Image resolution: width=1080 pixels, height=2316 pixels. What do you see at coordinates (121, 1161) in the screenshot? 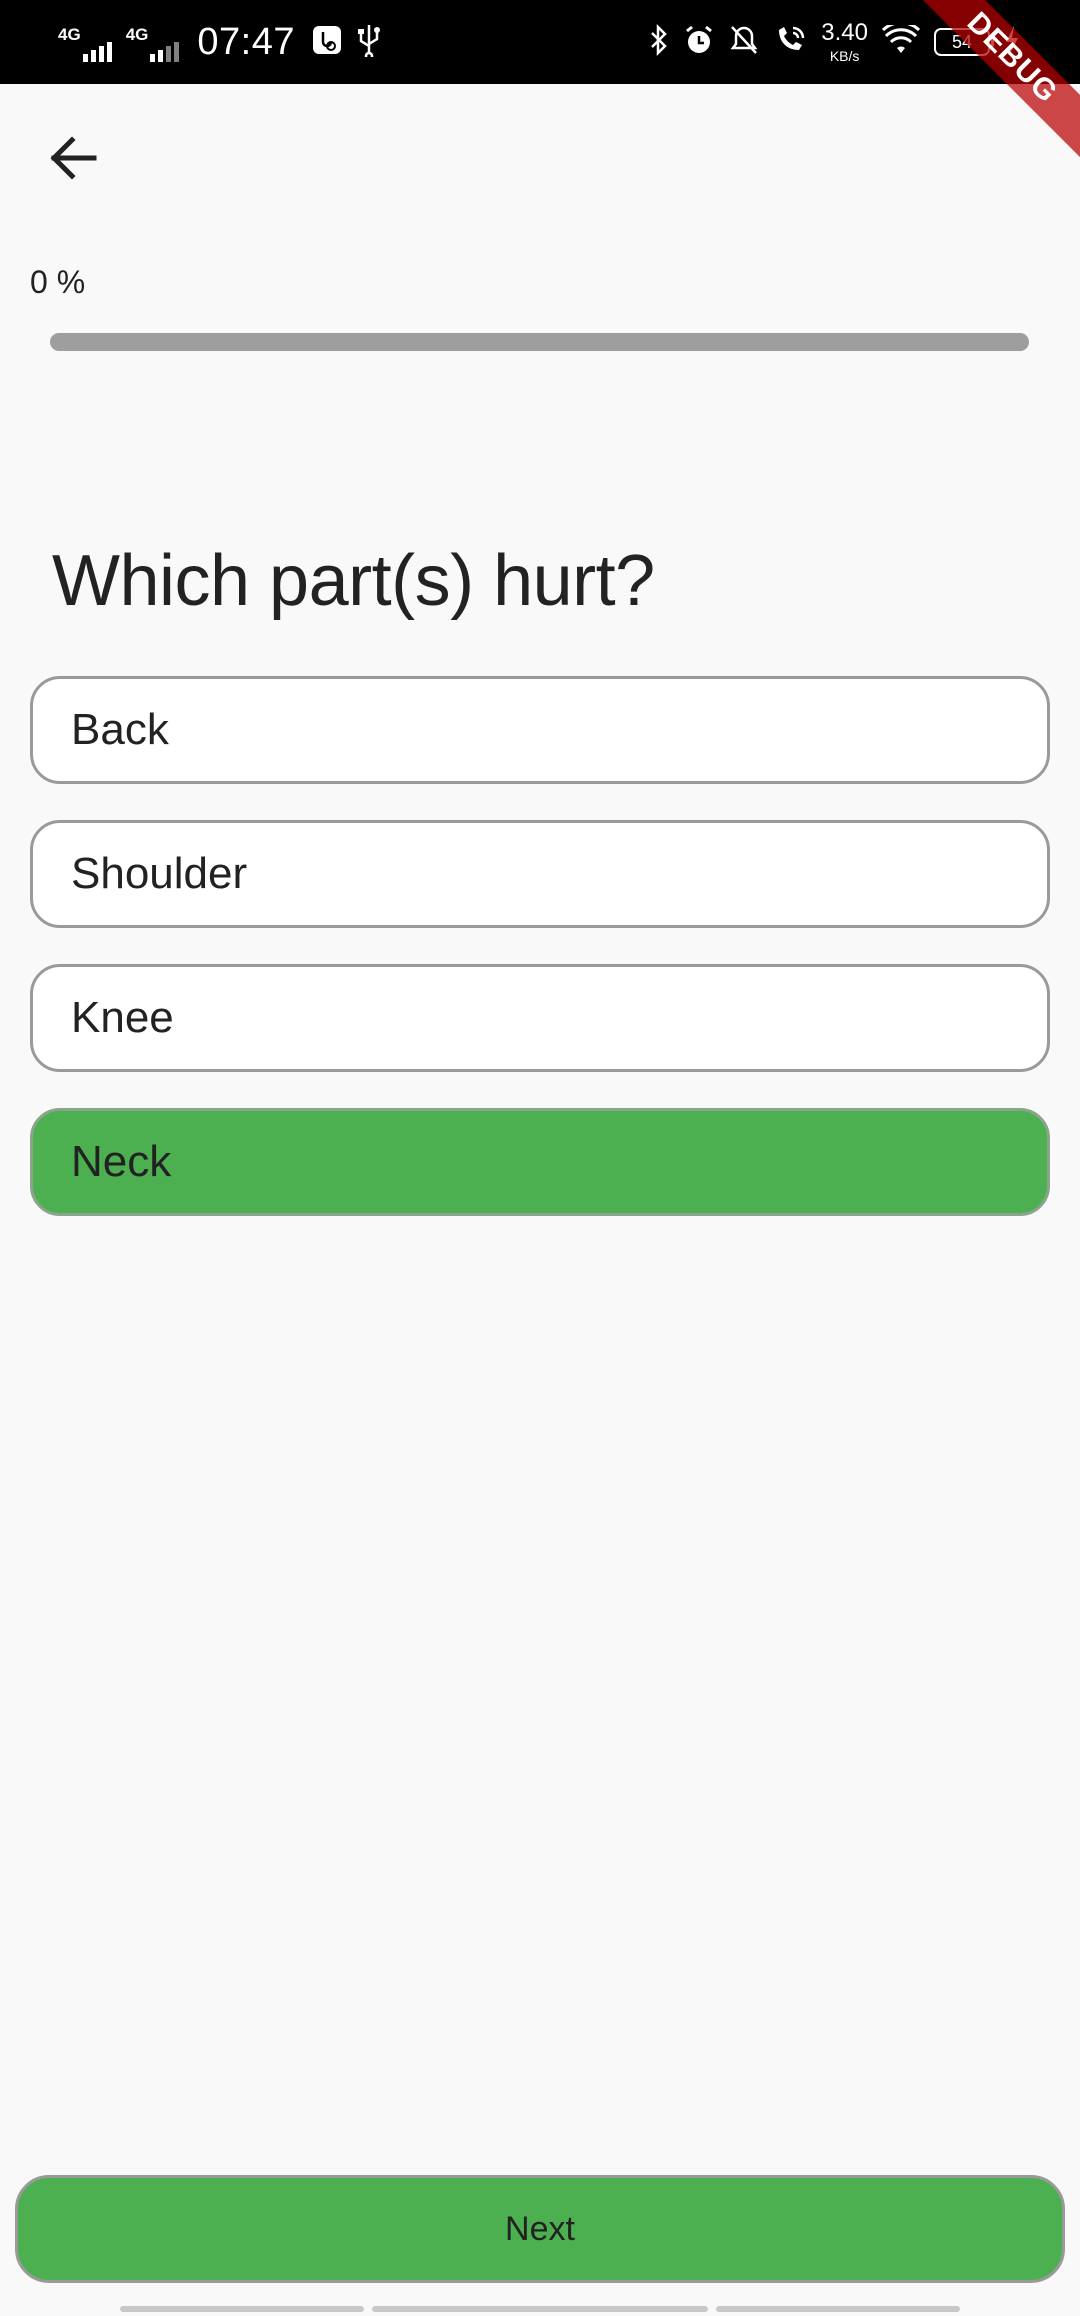
I see `option-label: Neck` at bounding box center [121, 1161].